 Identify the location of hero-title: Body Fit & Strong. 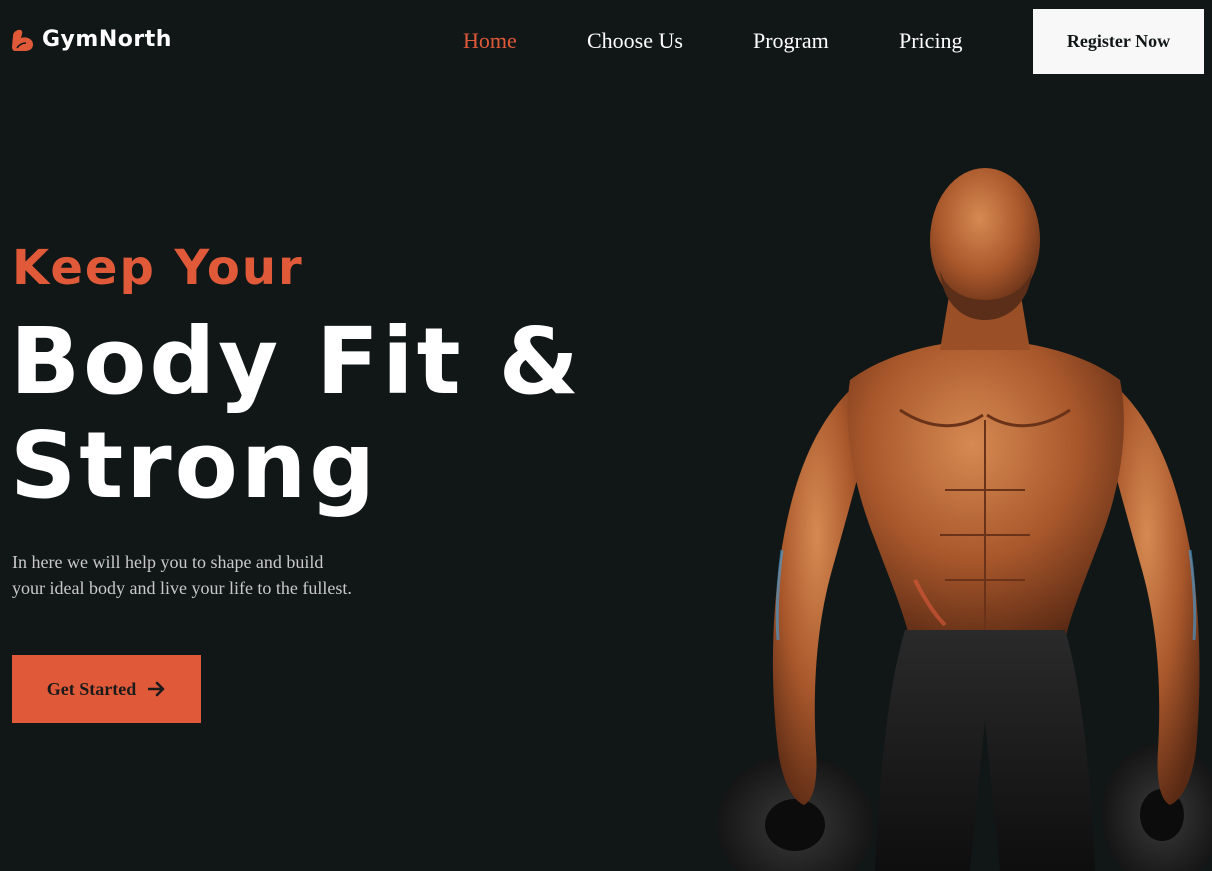
(296, 414).